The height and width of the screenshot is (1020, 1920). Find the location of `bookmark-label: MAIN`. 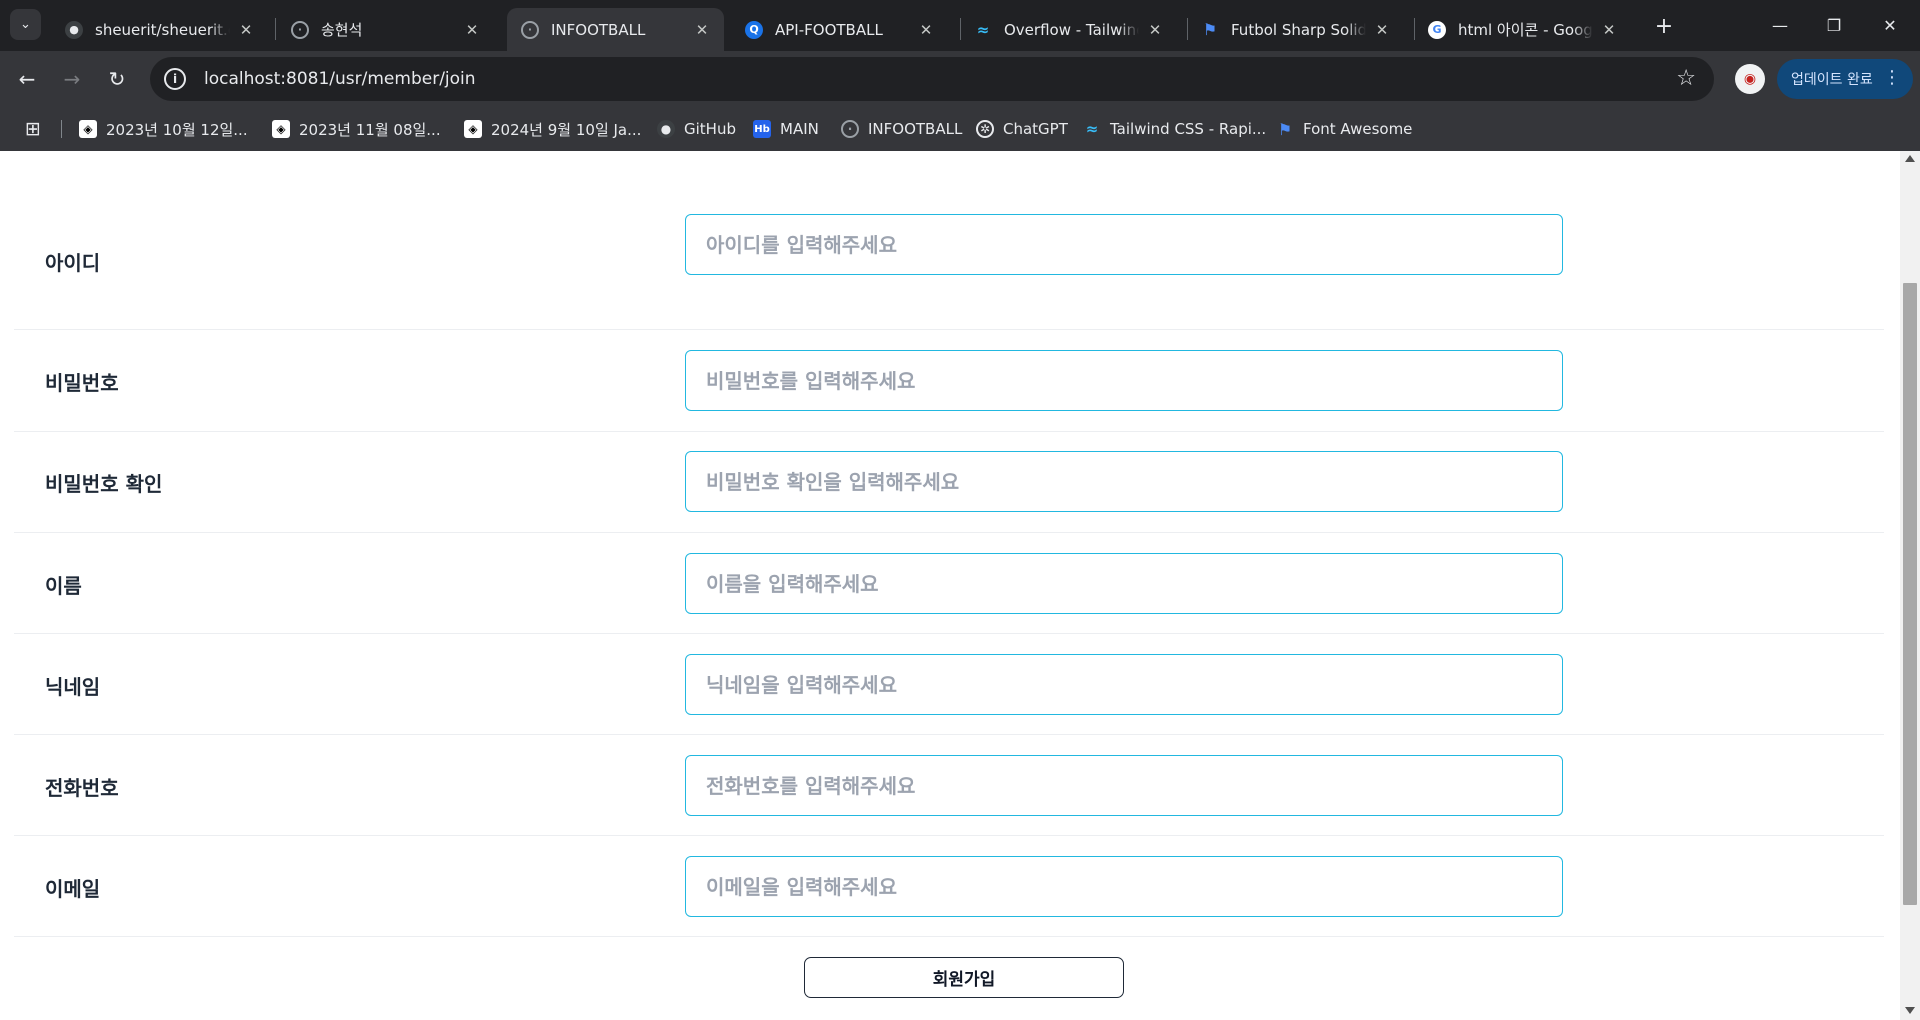

bookmark-label: MAIN is located at coordinates (799, 129).